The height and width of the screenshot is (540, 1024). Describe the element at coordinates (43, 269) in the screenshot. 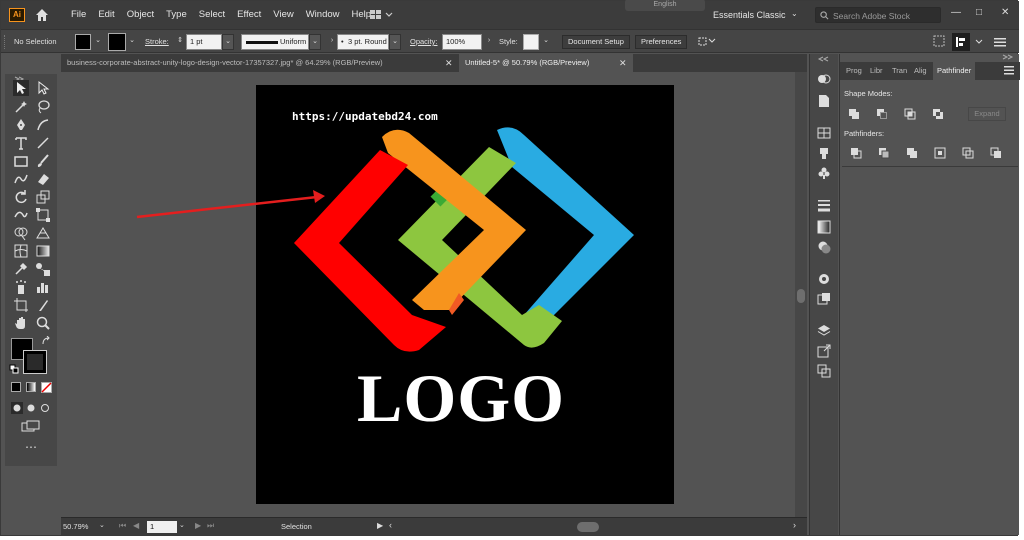

I see `blend-tool-icon` at that location.